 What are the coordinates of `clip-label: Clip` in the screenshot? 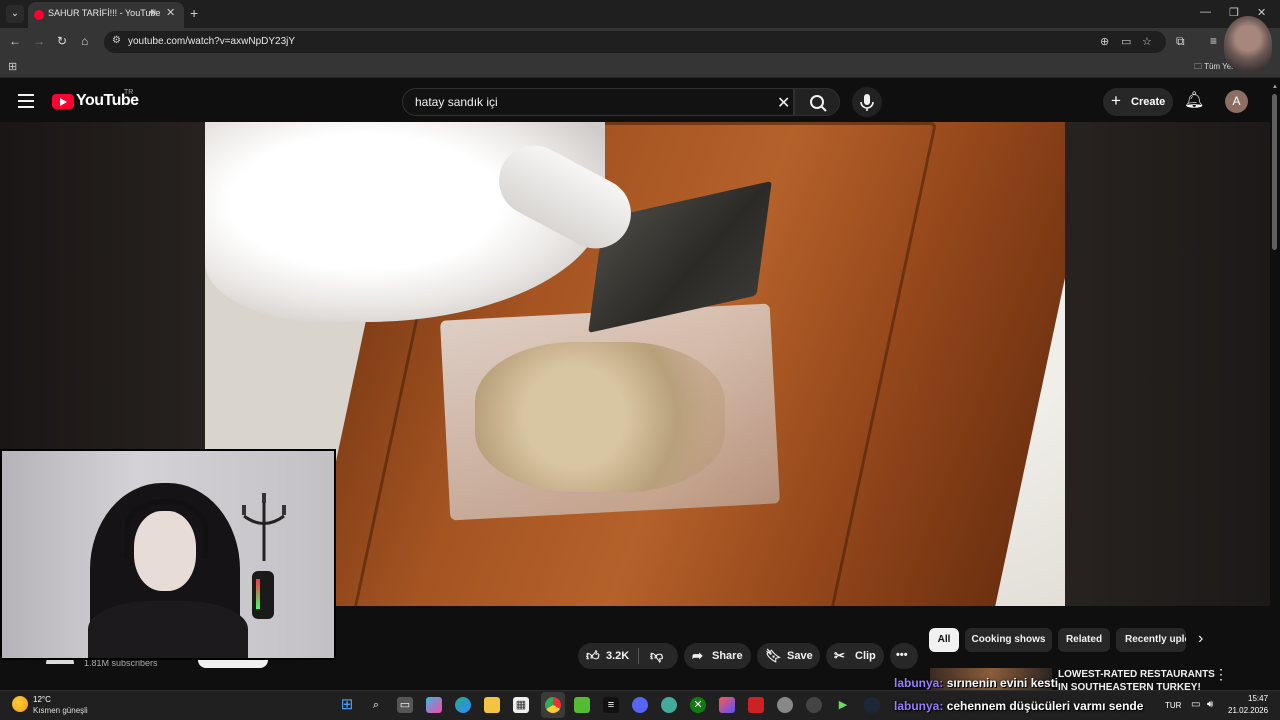 It's located at (865, 656).